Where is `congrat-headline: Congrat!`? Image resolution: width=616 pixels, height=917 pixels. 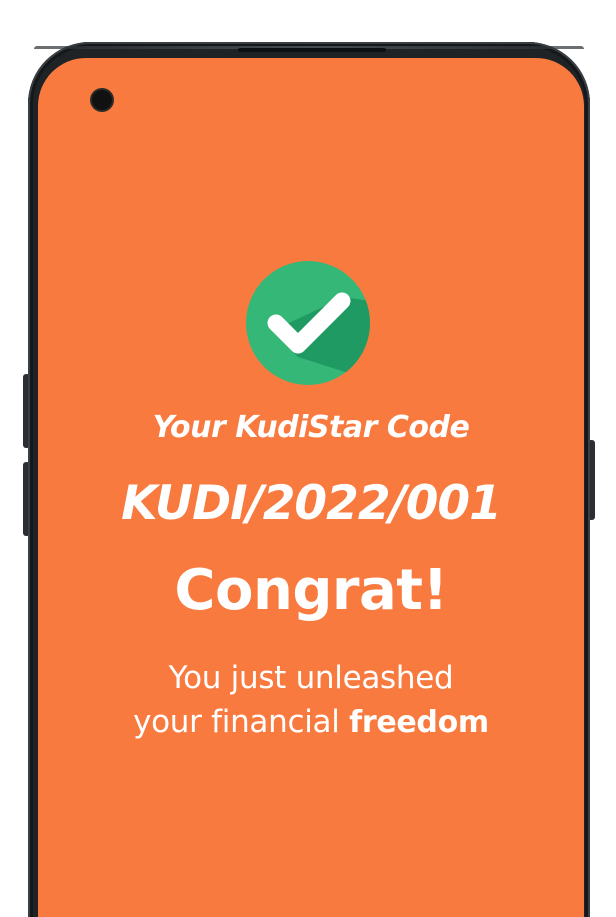
congrat-headline: Congrat! is located at coordinates (311, 590).